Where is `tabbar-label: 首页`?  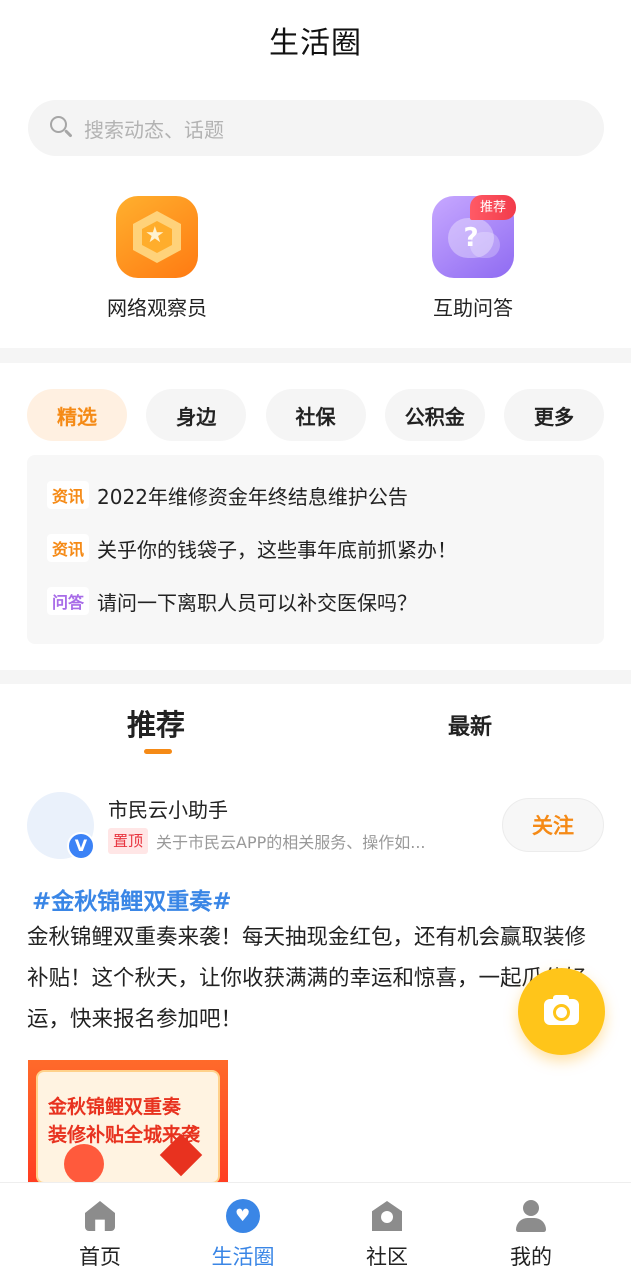 tabbar-label: 首页 is located at coordinates (100, 1257).